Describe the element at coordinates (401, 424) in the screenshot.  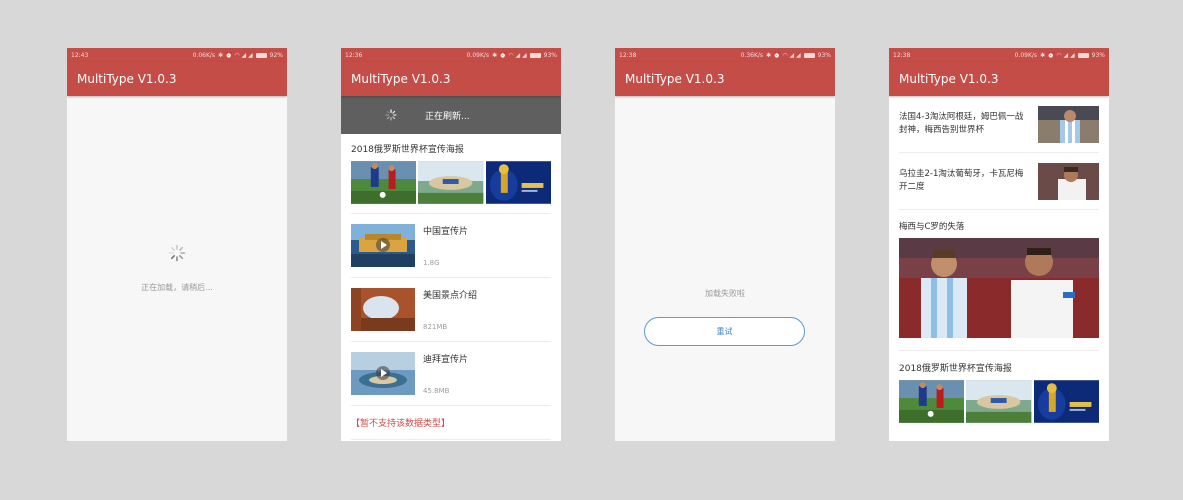
I see `unsupported-type-item: 【暂不支持该数据类型】` at that location.